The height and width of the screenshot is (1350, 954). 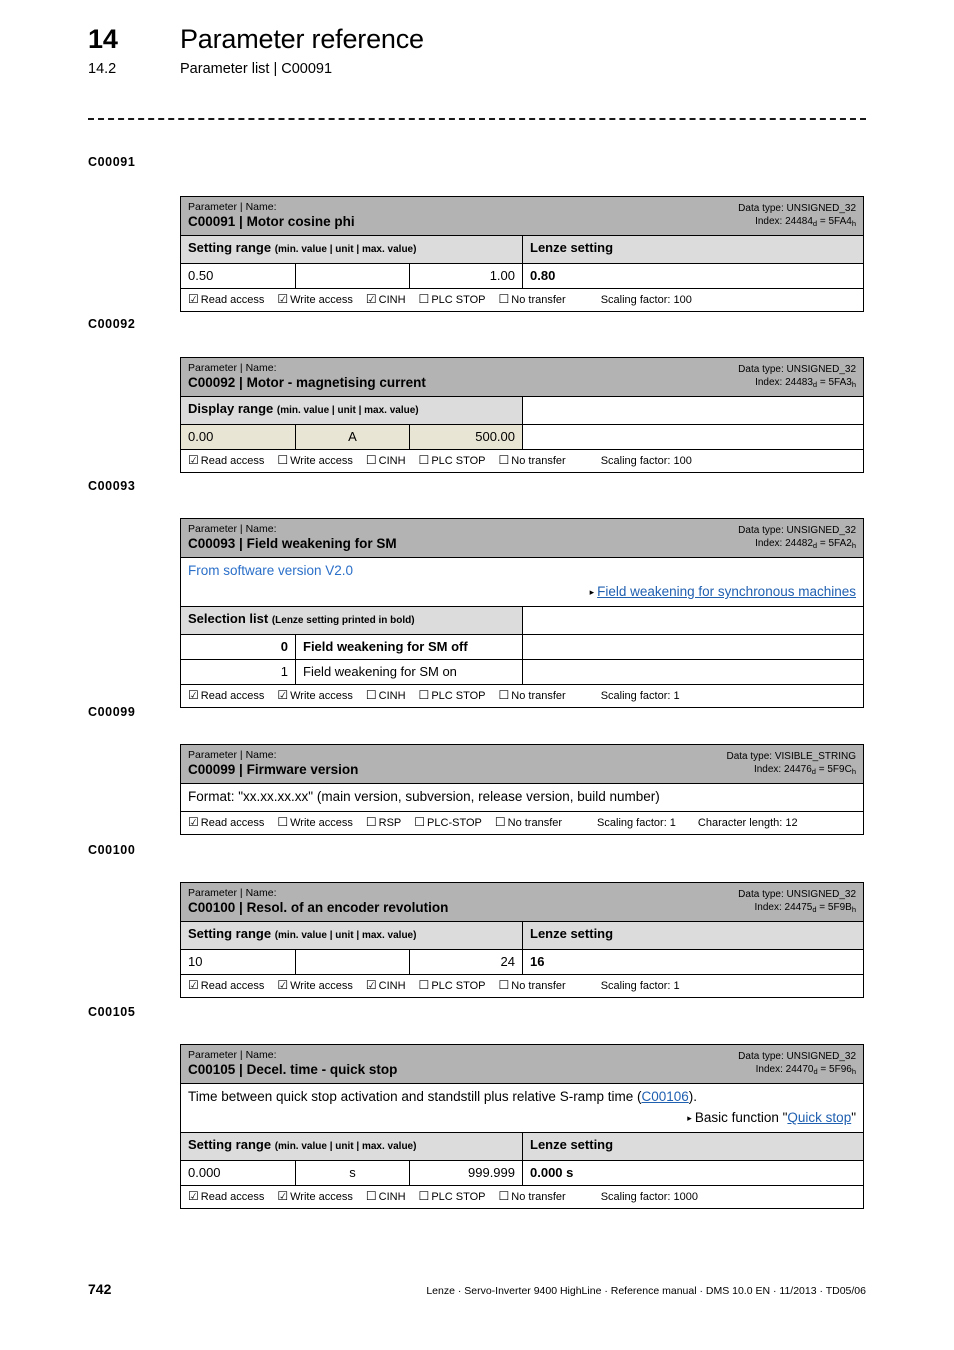 I want to click on param-index: Index: 24475d = 5F9Bh, so click(x=805, y=908).